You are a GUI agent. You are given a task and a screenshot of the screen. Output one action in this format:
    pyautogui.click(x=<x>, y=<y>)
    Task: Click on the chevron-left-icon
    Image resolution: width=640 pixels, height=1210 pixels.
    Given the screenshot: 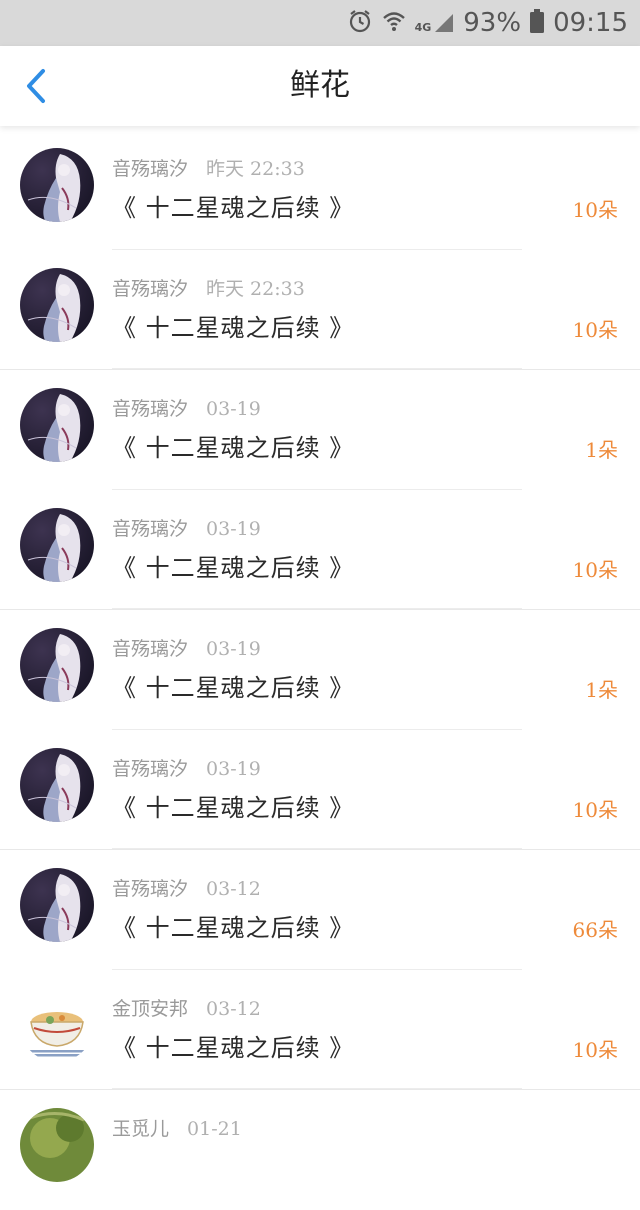 What is the action you would take?
    pyautogui.click(x=36, y=86)
    